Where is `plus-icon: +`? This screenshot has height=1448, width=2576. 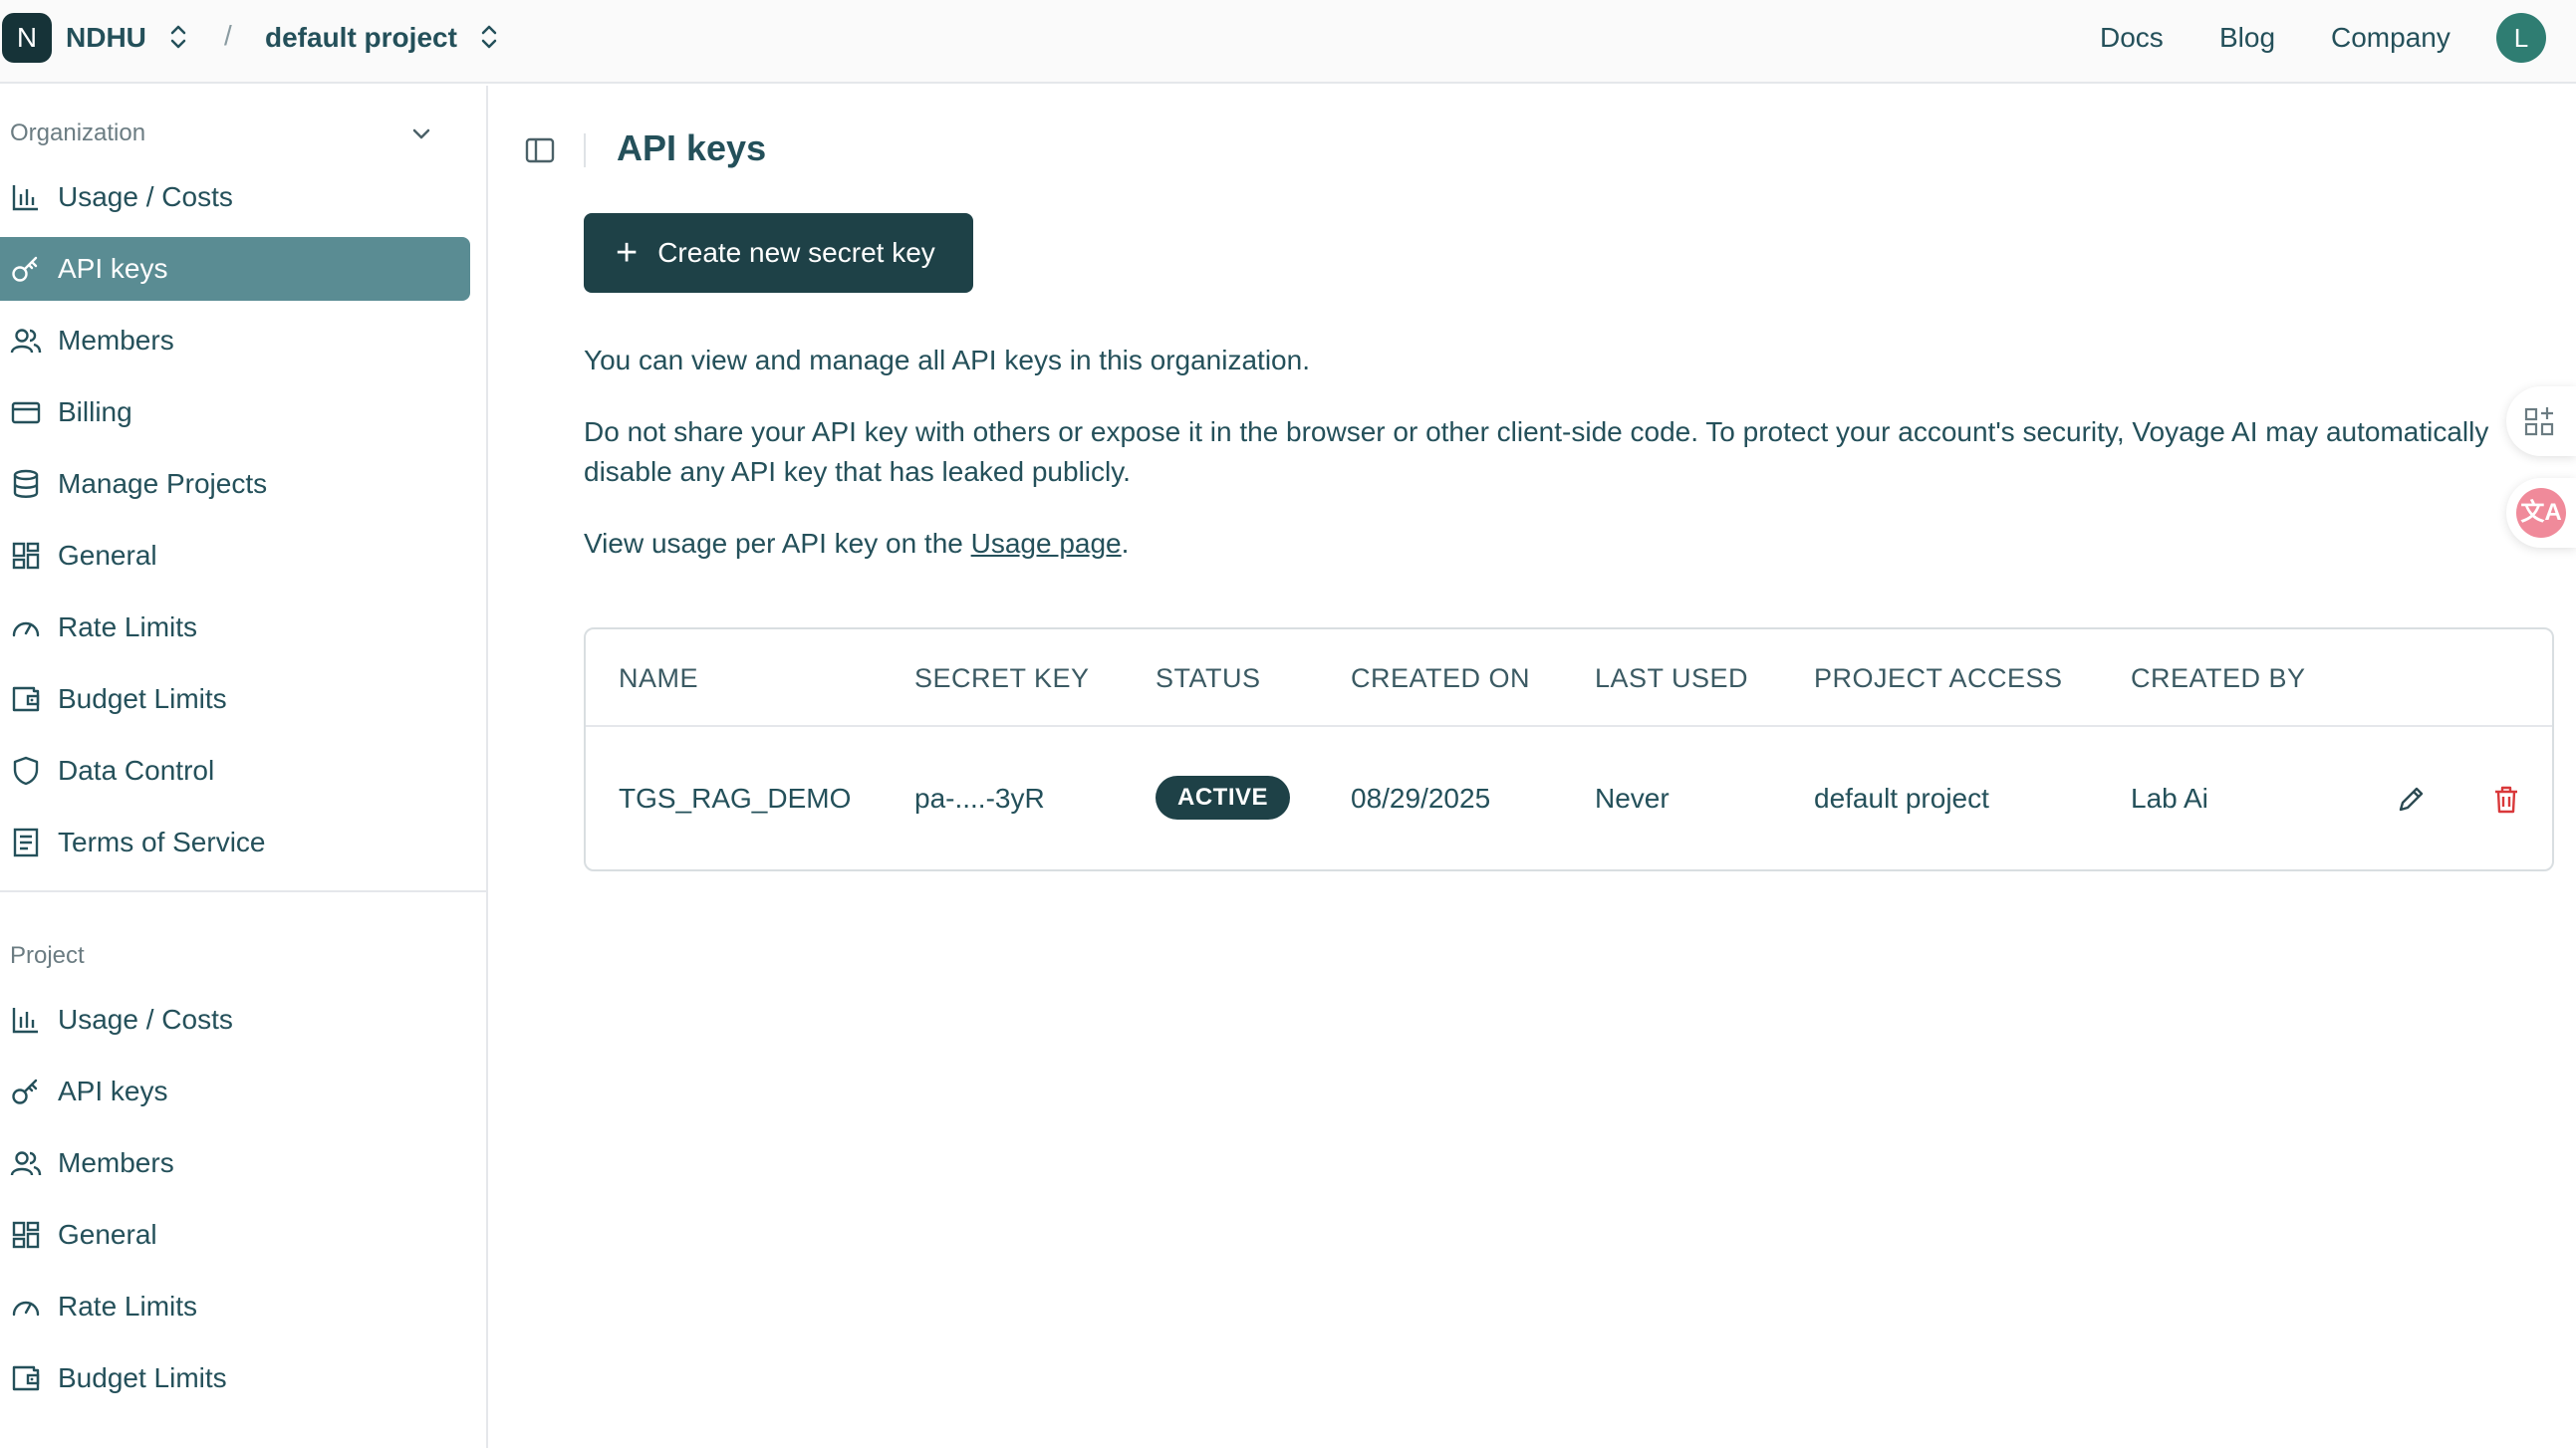 plus-icon: + is located at coordinates (627, 253).